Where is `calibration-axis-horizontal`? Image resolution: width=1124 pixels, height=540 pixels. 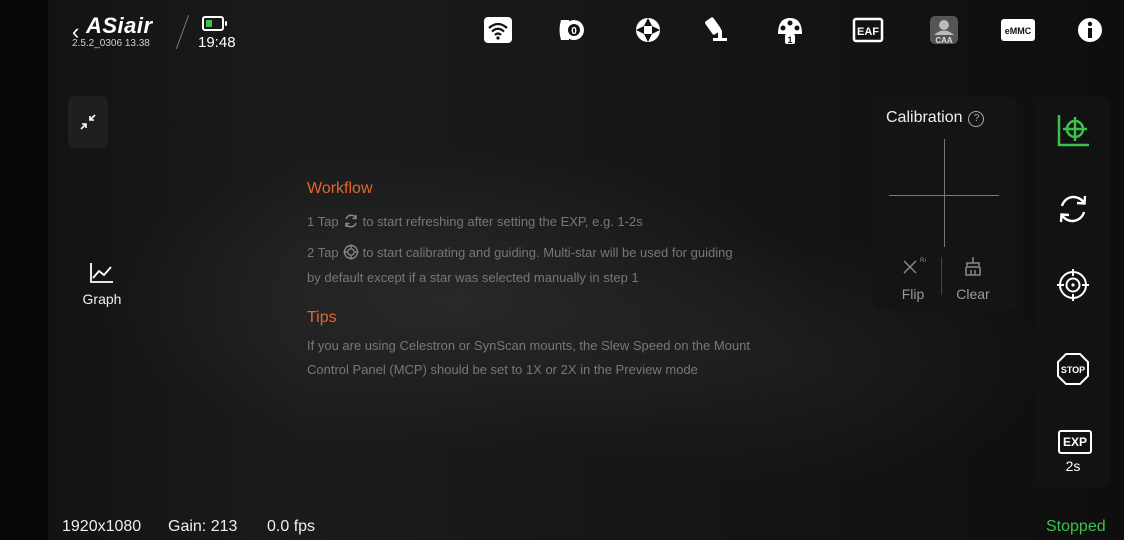
calibration-axis-horizontal is located at coordinates (944, 195).